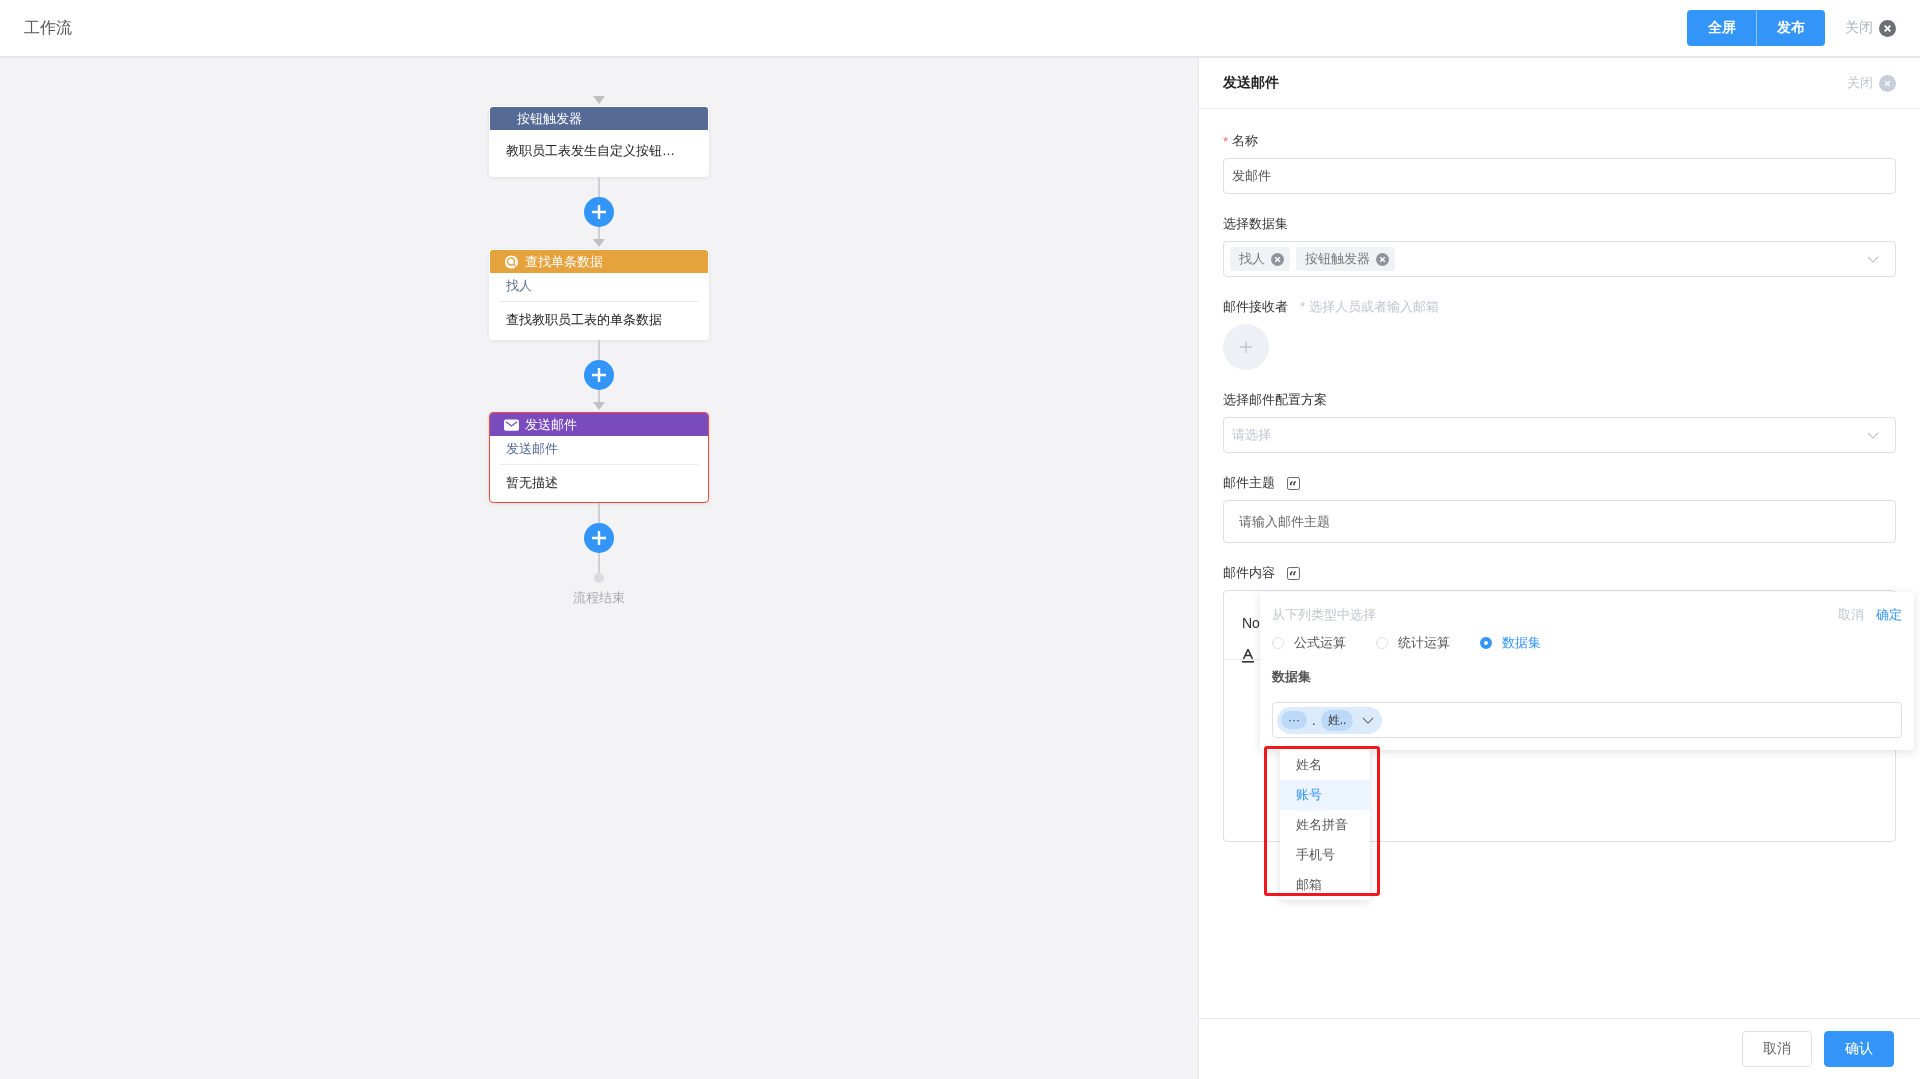 This screenshot has width=1920, height=1079. What do you see at coordinates (549, 118) in the screenshot?
I see `node-title: 按钮触发器` at bounding box center [549, 118].